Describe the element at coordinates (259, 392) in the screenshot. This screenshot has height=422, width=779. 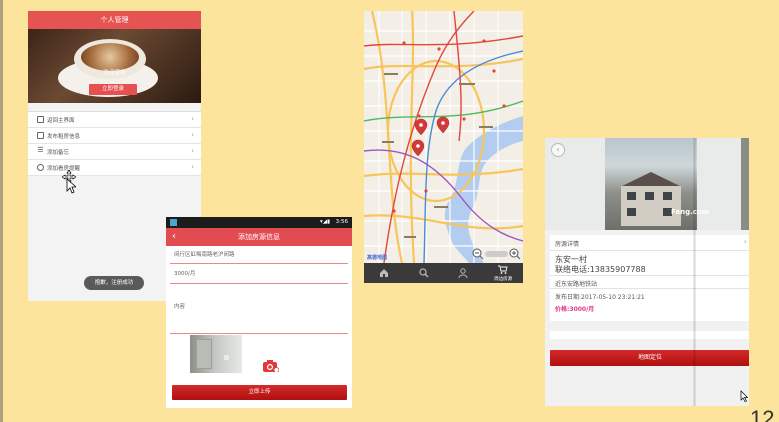
I see `upload-button: 立即上传` at that location.